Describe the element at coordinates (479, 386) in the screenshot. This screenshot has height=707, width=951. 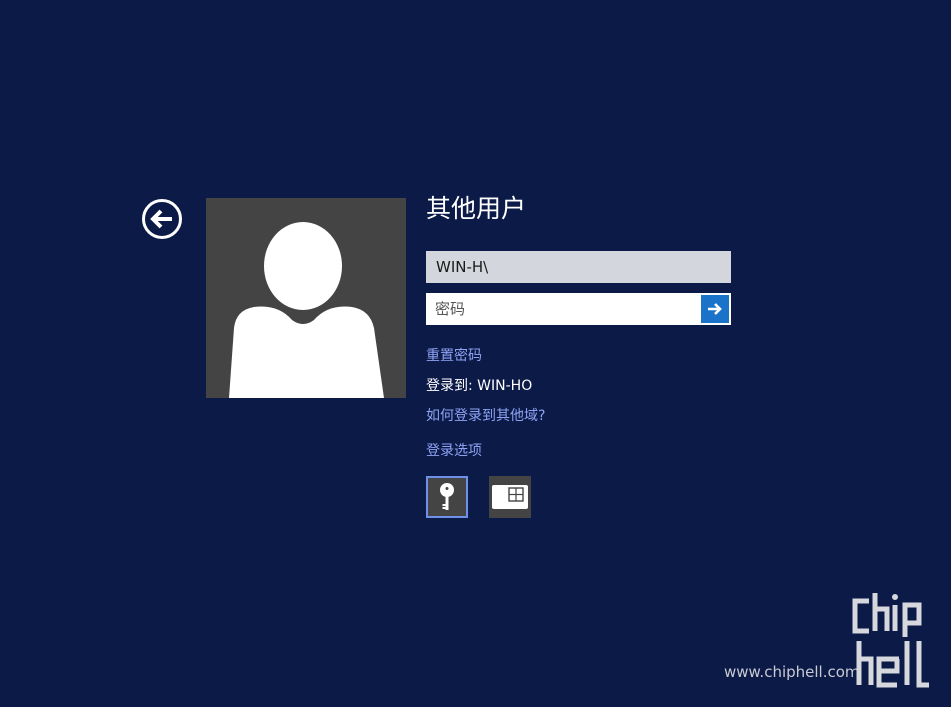
I see `sign-in-to-label: 登录到: WIN-HO` at that location.